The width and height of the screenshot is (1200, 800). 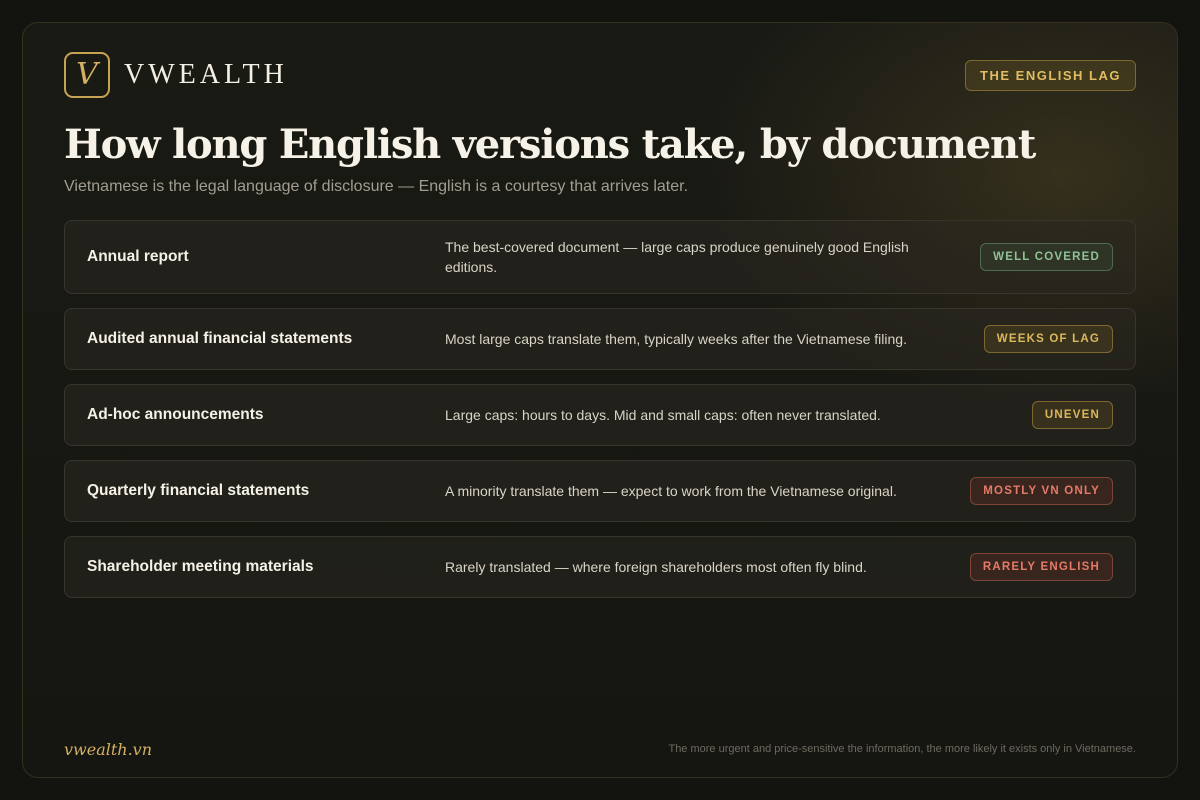 I want to click on status-badge: WELL COVERED, so click(x=1046, y=257).